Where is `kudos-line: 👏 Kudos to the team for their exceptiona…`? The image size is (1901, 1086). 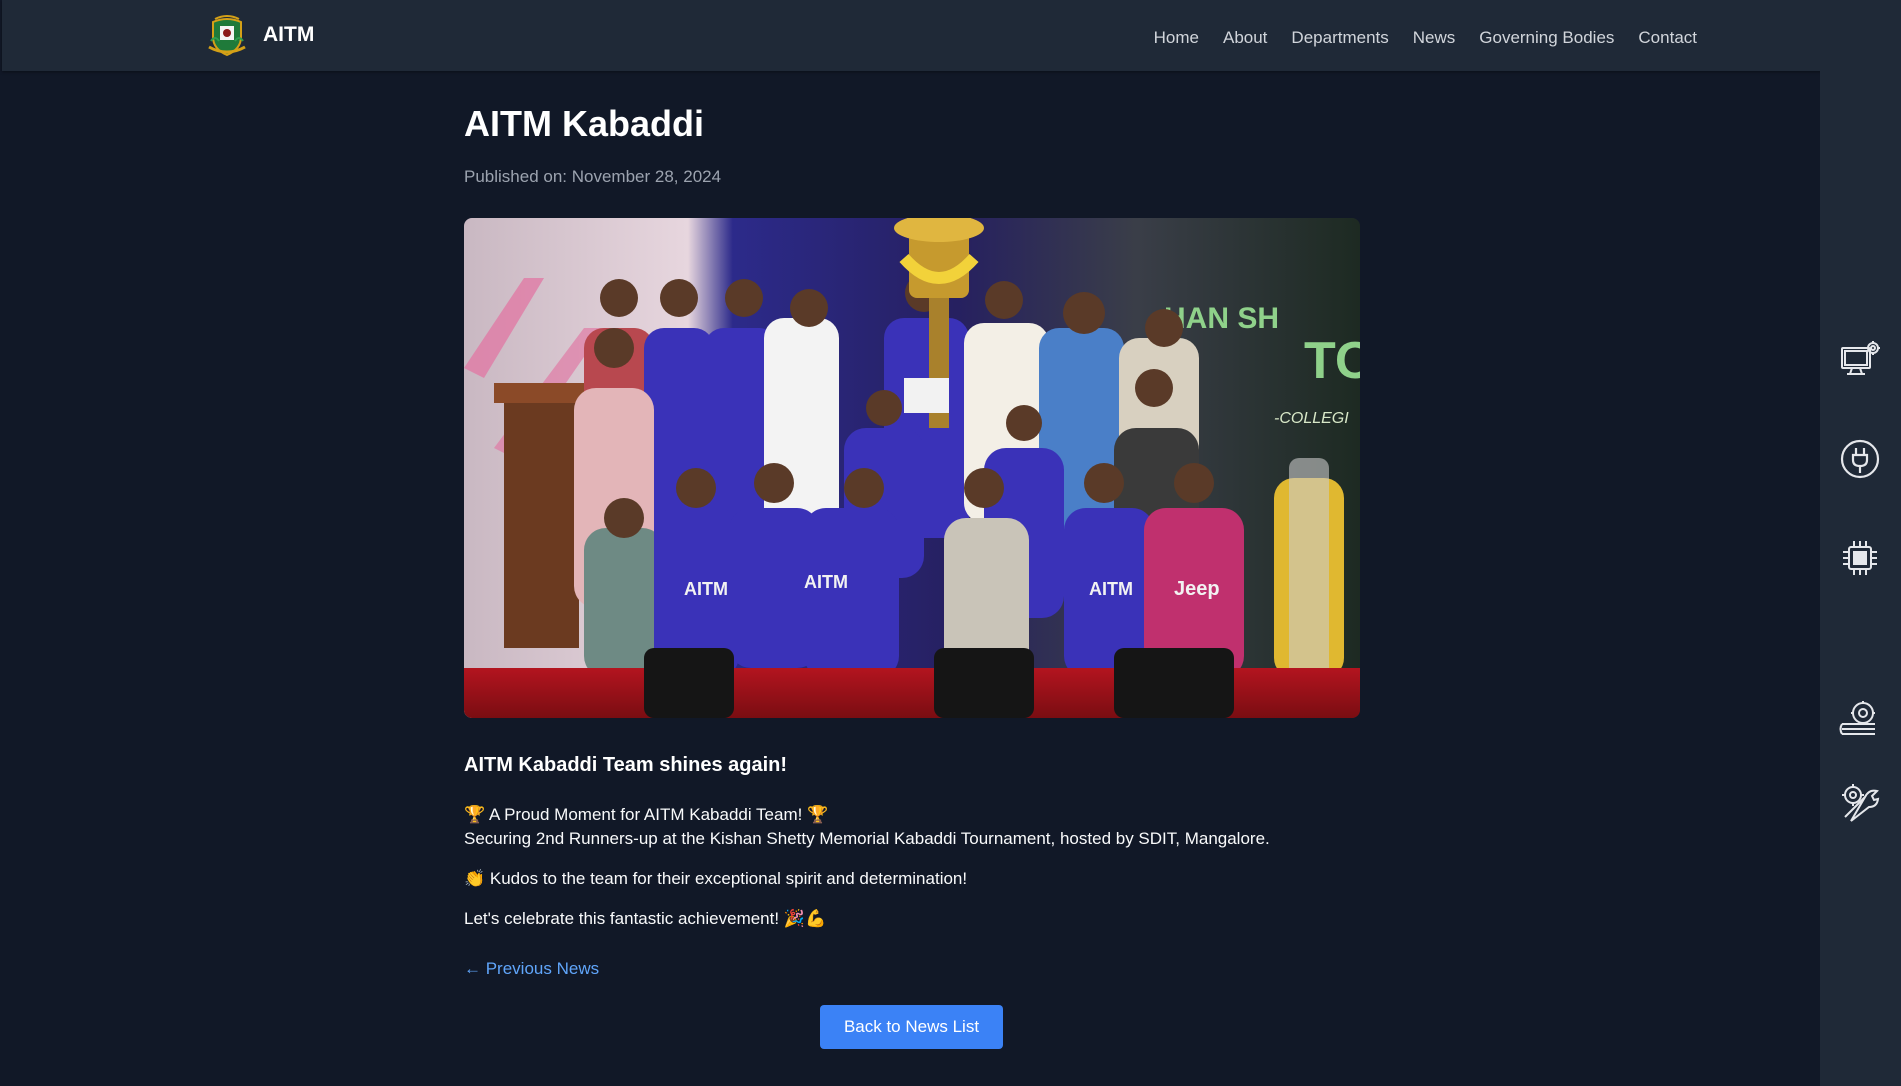 kudos-line: 👏 Kudos to the team for their exceptiona… is located at coordinates (716, 878).